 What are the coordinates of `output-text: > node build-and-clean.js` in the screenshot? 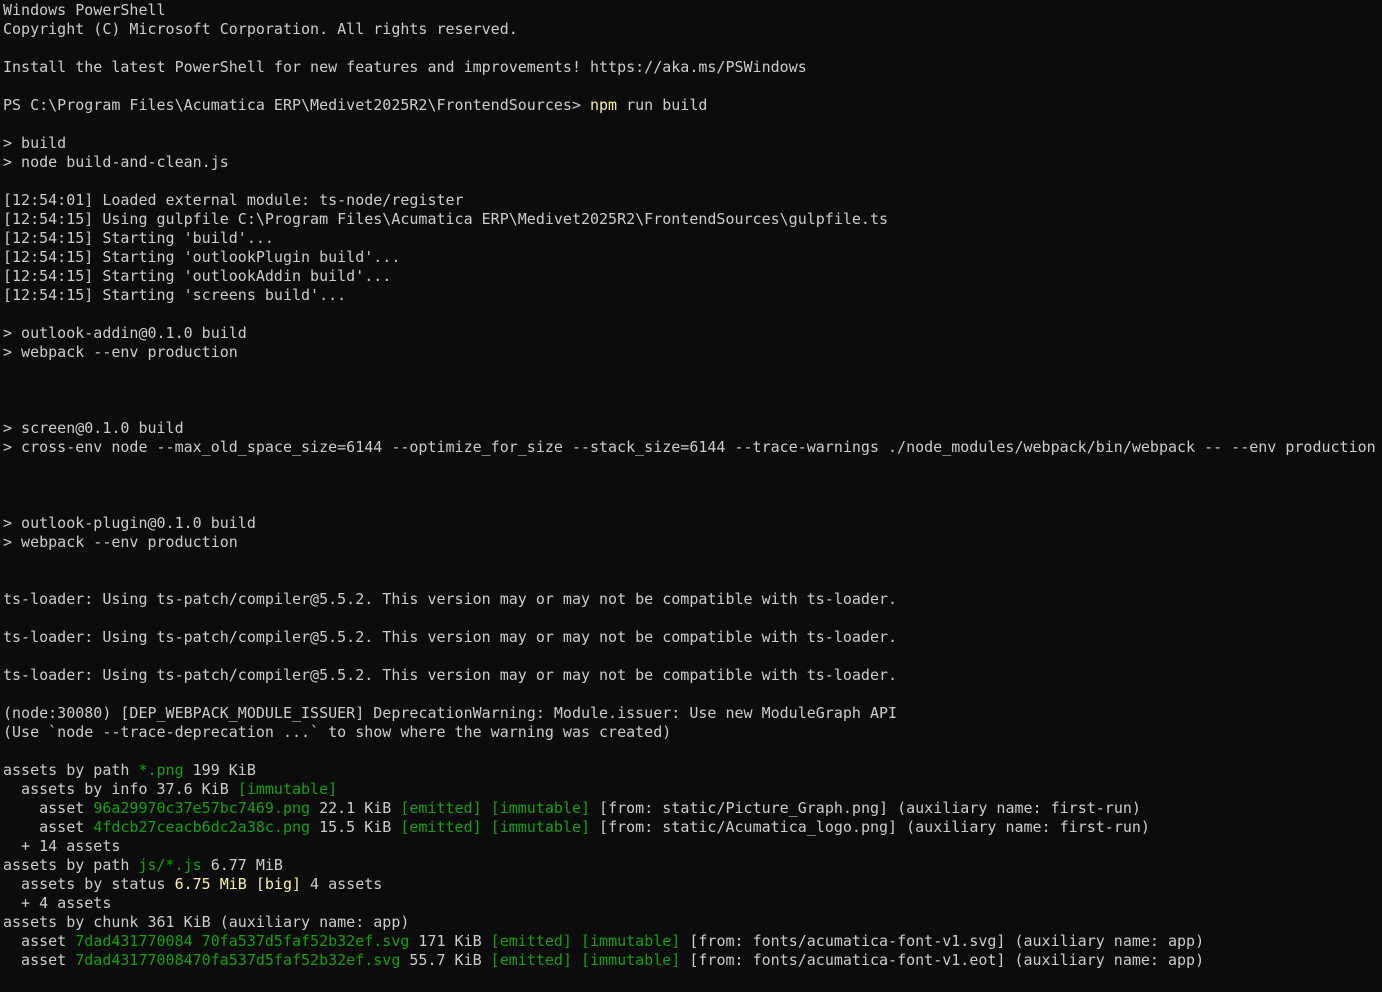 It's located at (116, 162).